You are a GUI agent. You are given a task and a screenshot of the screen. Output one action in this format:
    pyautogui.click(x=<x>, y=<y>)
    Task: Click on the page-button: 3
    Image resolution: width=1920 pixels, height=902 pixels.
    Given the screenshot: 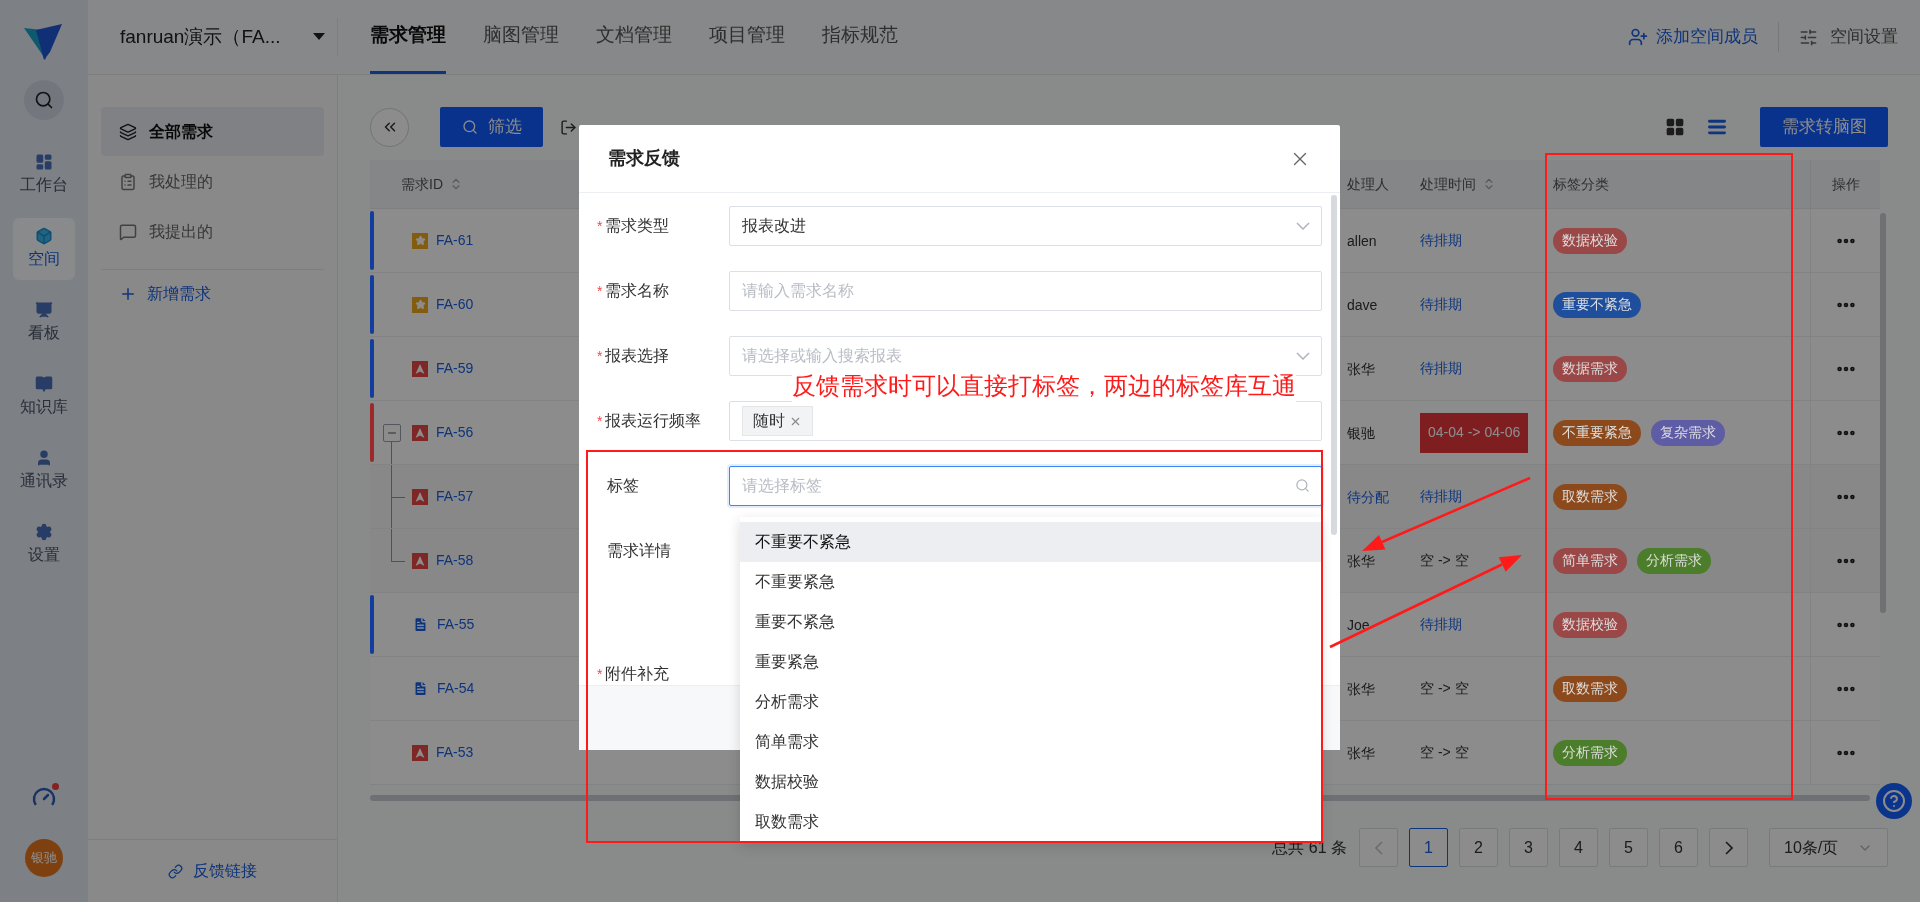 What is the action you would take?
    pyautogui.click(x=1528, y=847)
    